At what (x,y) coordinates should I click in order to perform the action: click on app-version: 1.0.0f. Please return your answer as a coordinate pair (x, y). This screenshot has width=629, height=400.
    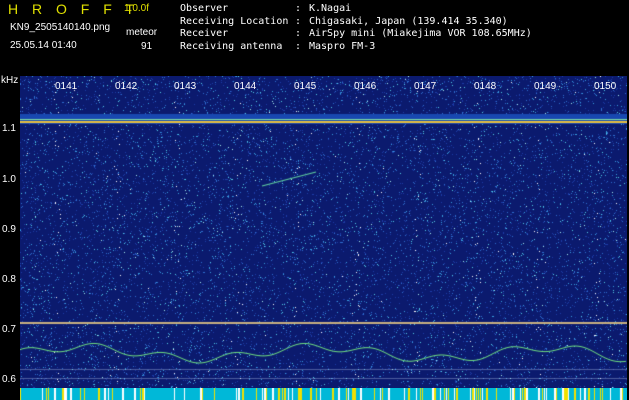
    Looking at the image, I should click on (137, 8).